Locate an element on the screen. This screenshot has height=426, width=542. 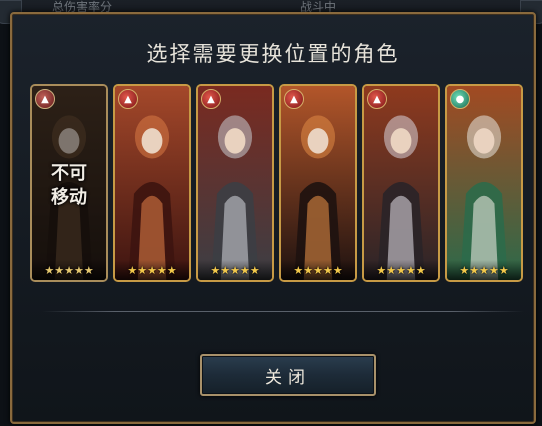
close-button-label: 关闭 is located at coordinates (288, 377).